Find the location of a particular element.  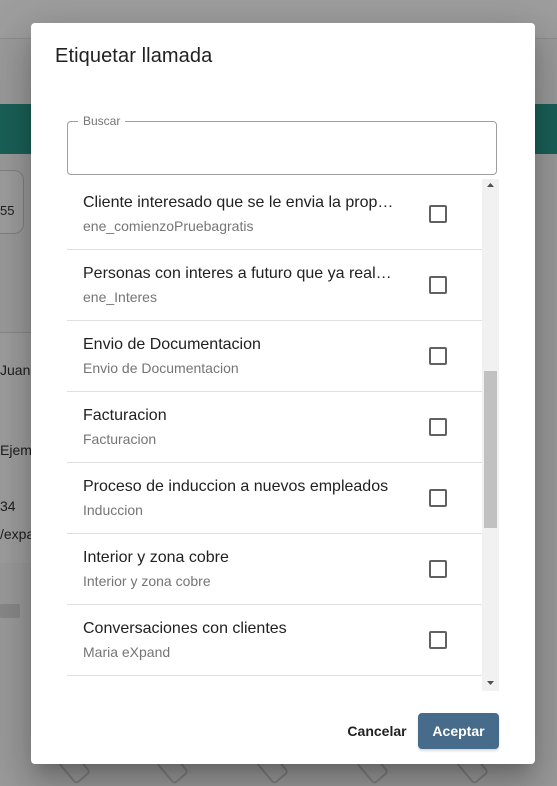

dialog-title: Etiquetar llamada is located at coordinates (134, 56).